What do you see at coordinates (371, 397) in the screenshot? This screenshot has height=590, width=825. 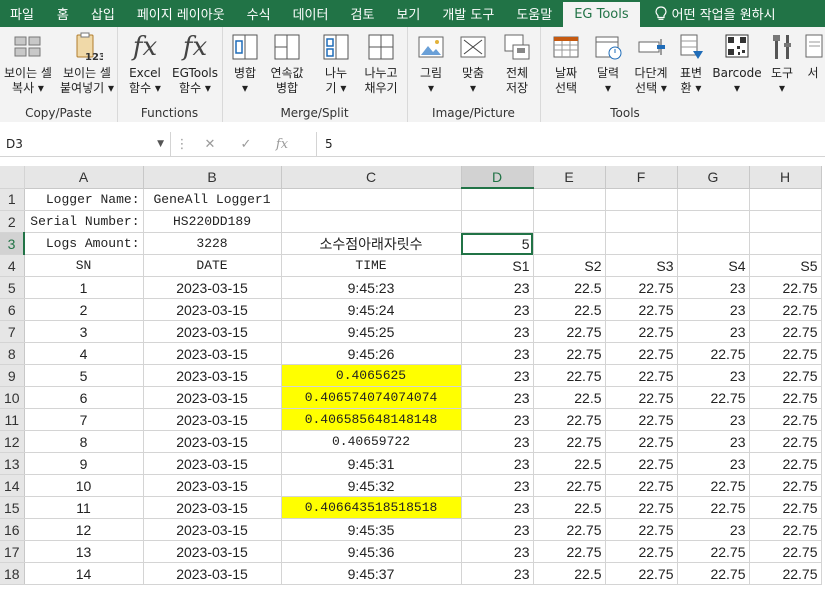 I see `cell-c10: 0.406574074074074` at bounding box center [371, 397].